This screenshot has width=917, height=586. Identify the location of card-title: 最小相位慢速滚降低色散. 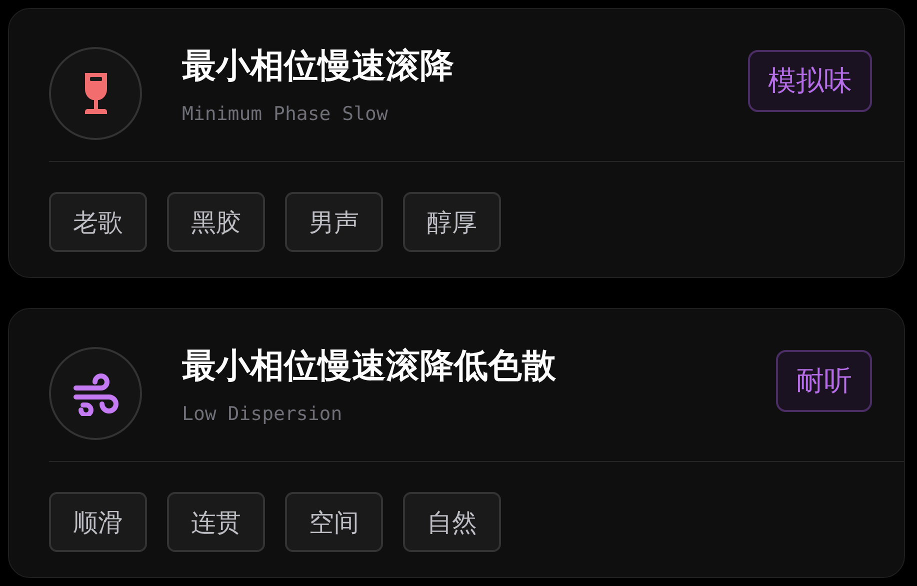
(369, 366).